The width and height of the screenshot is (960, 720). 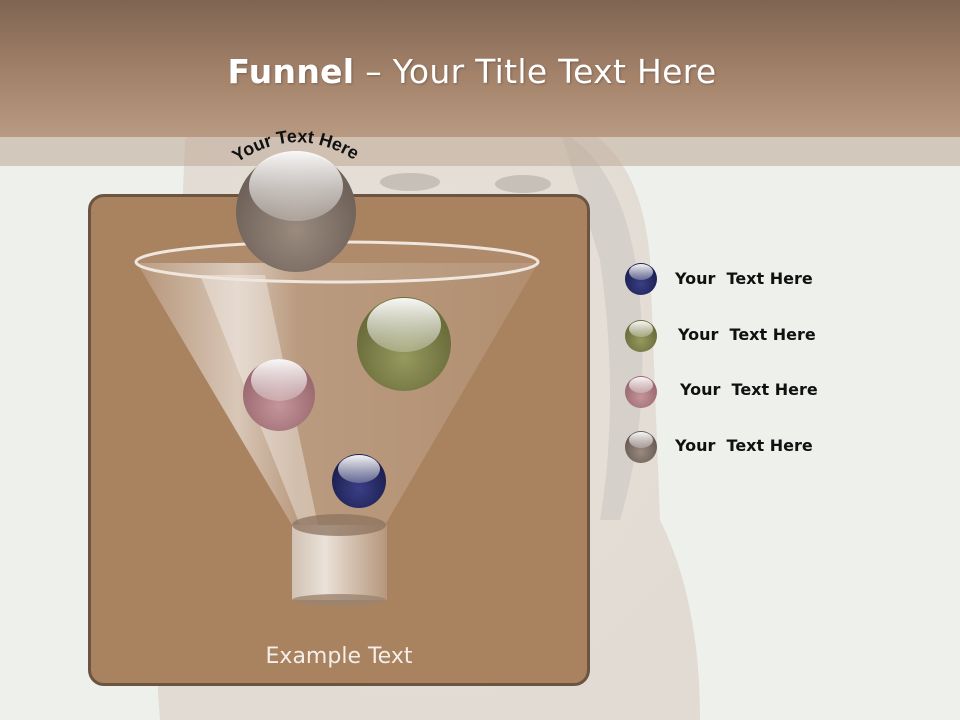 I want to click on legend-navy-sphere-icon, so click(x=641, y=279).